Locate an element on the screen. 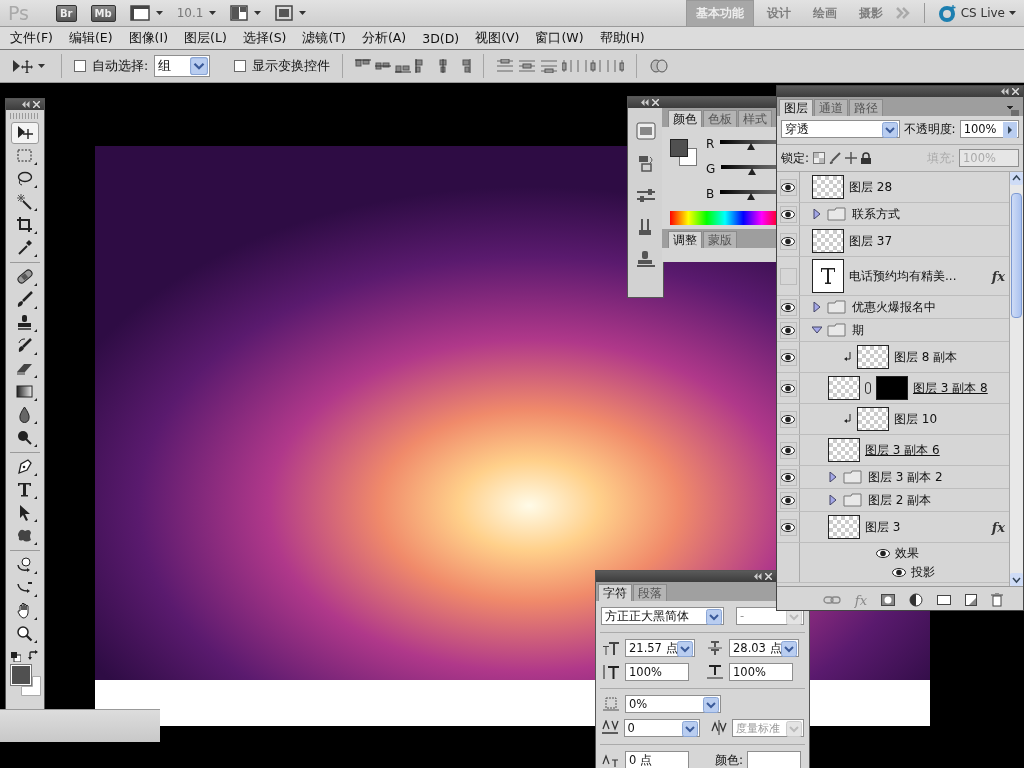  panel-tab: 色板 is located at coordinates (720, 118).